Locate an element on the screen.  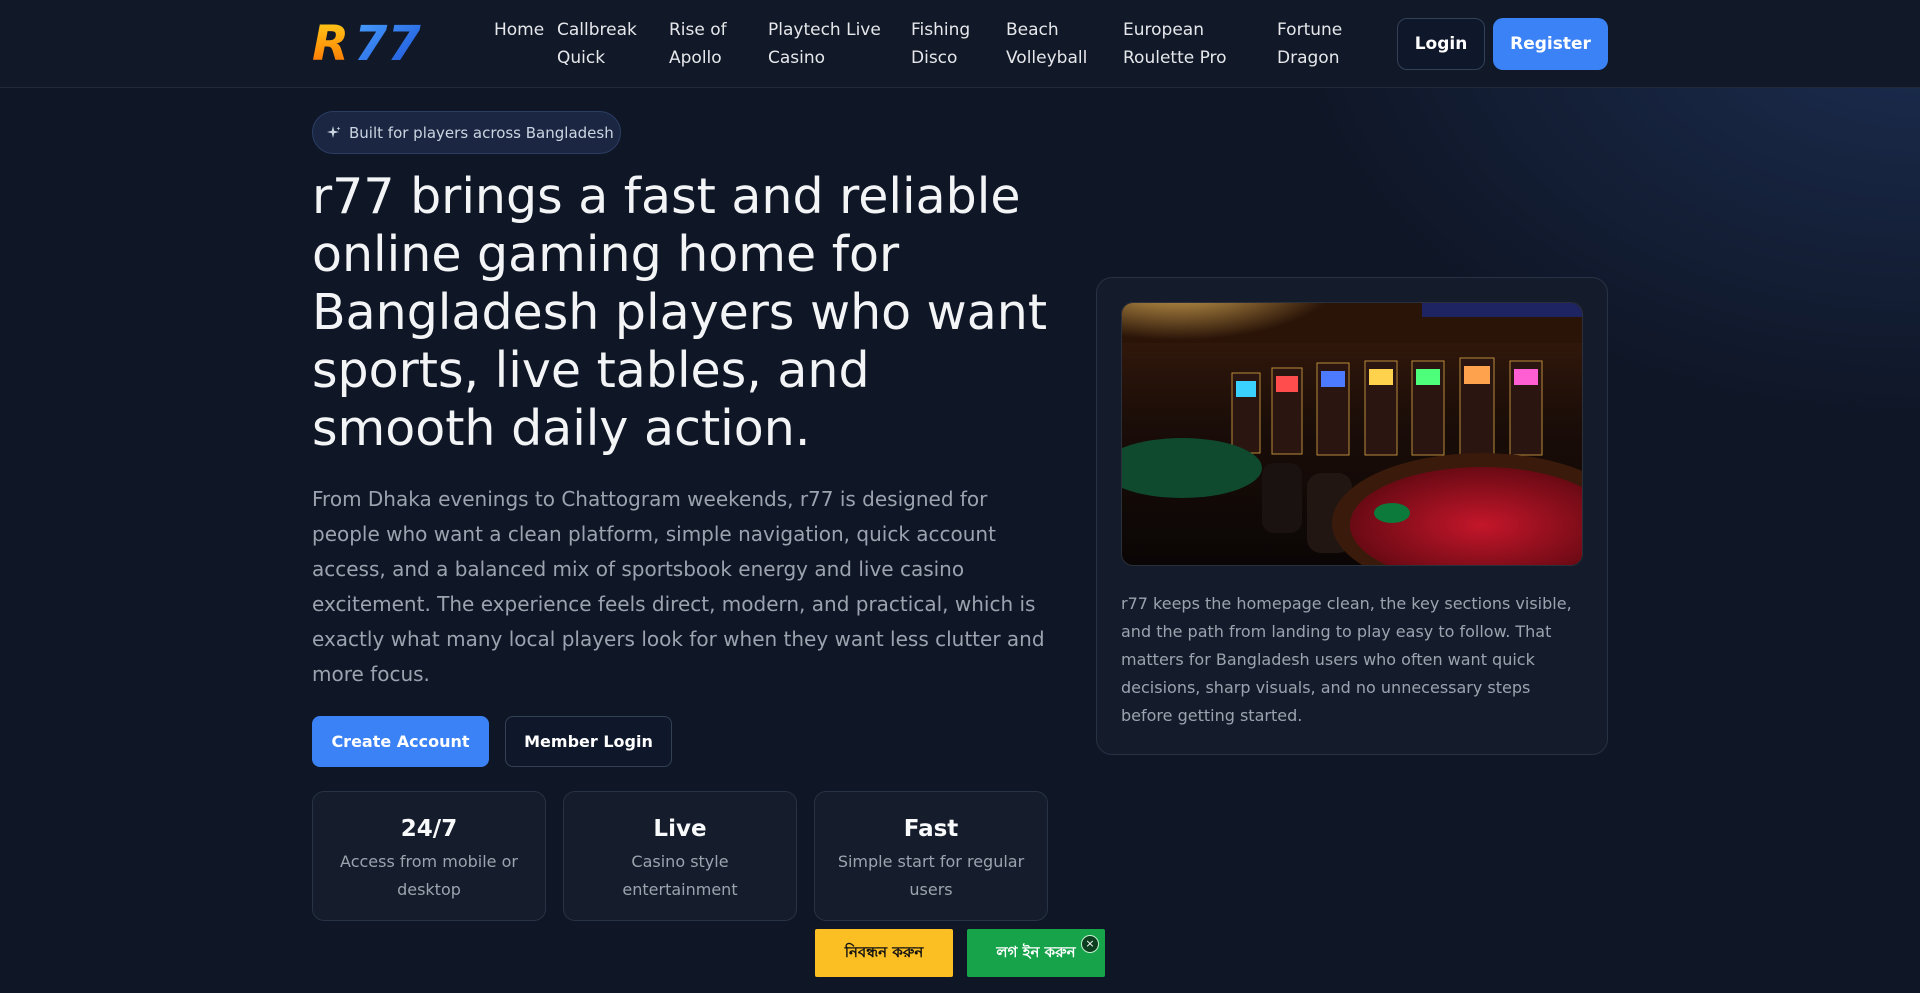
stat-value: 24/7 is located at coordinates (429, 829).